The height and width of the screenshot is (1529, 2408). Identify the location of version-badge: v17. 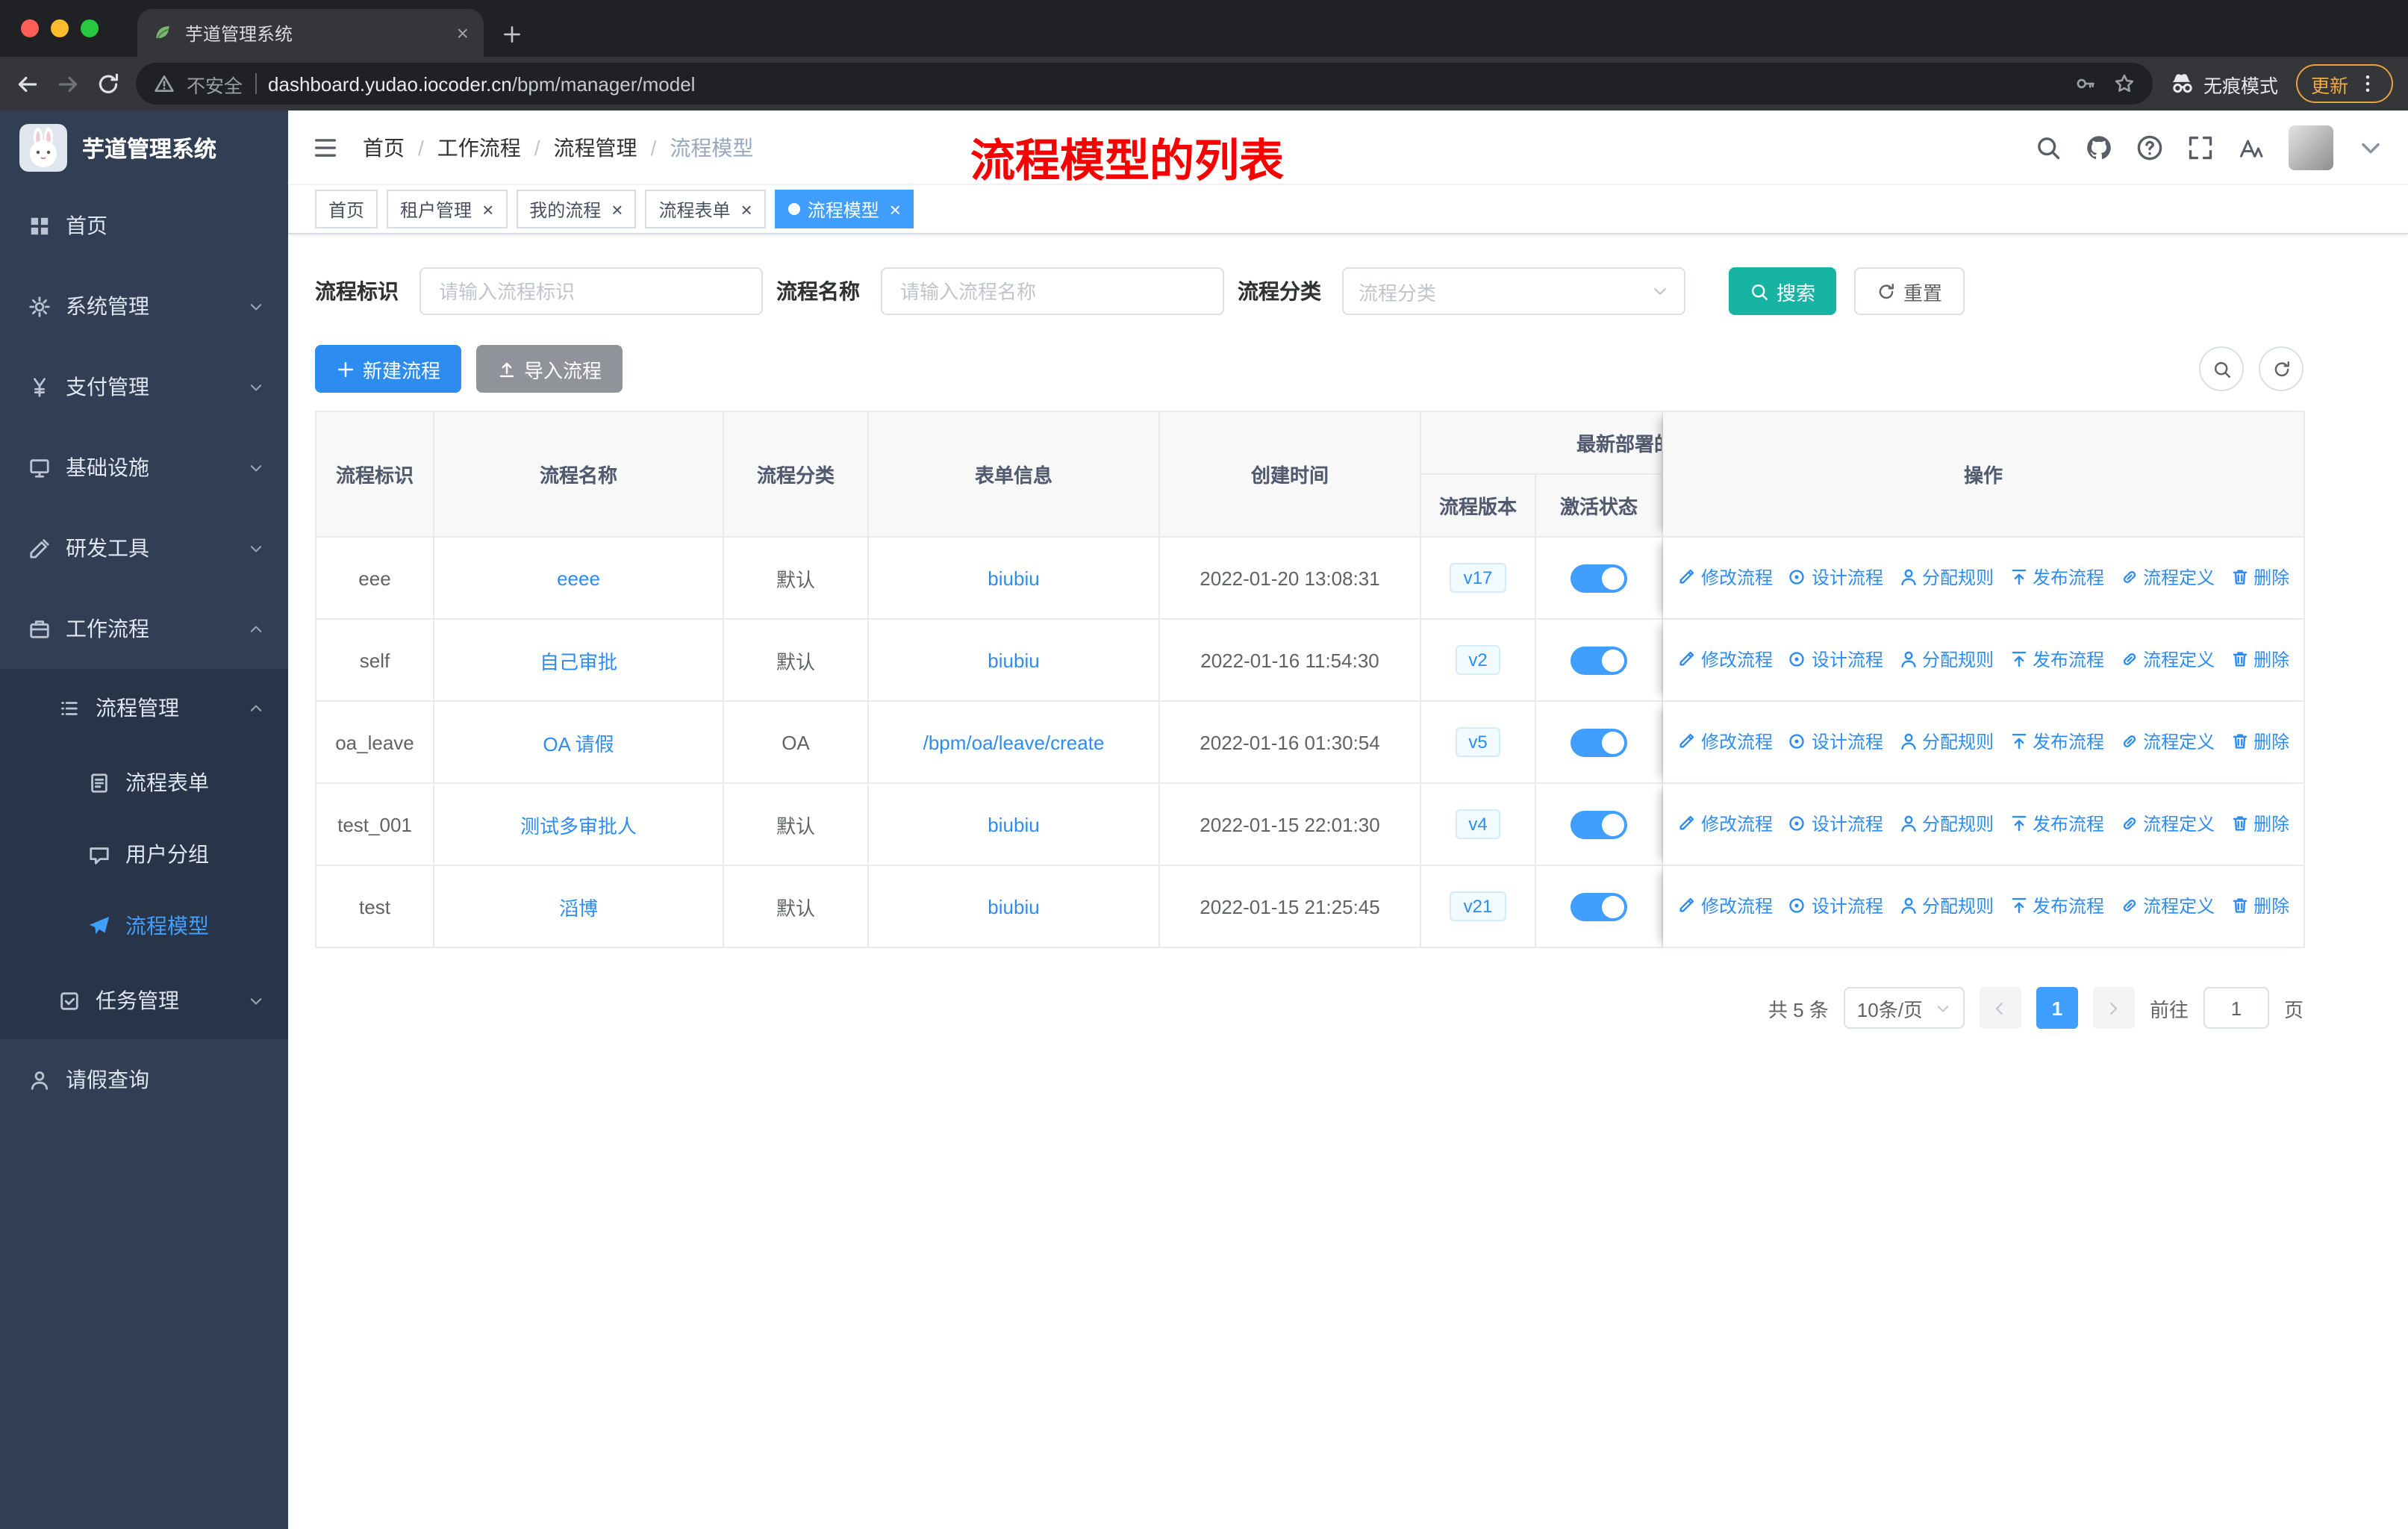
(1478, 578).